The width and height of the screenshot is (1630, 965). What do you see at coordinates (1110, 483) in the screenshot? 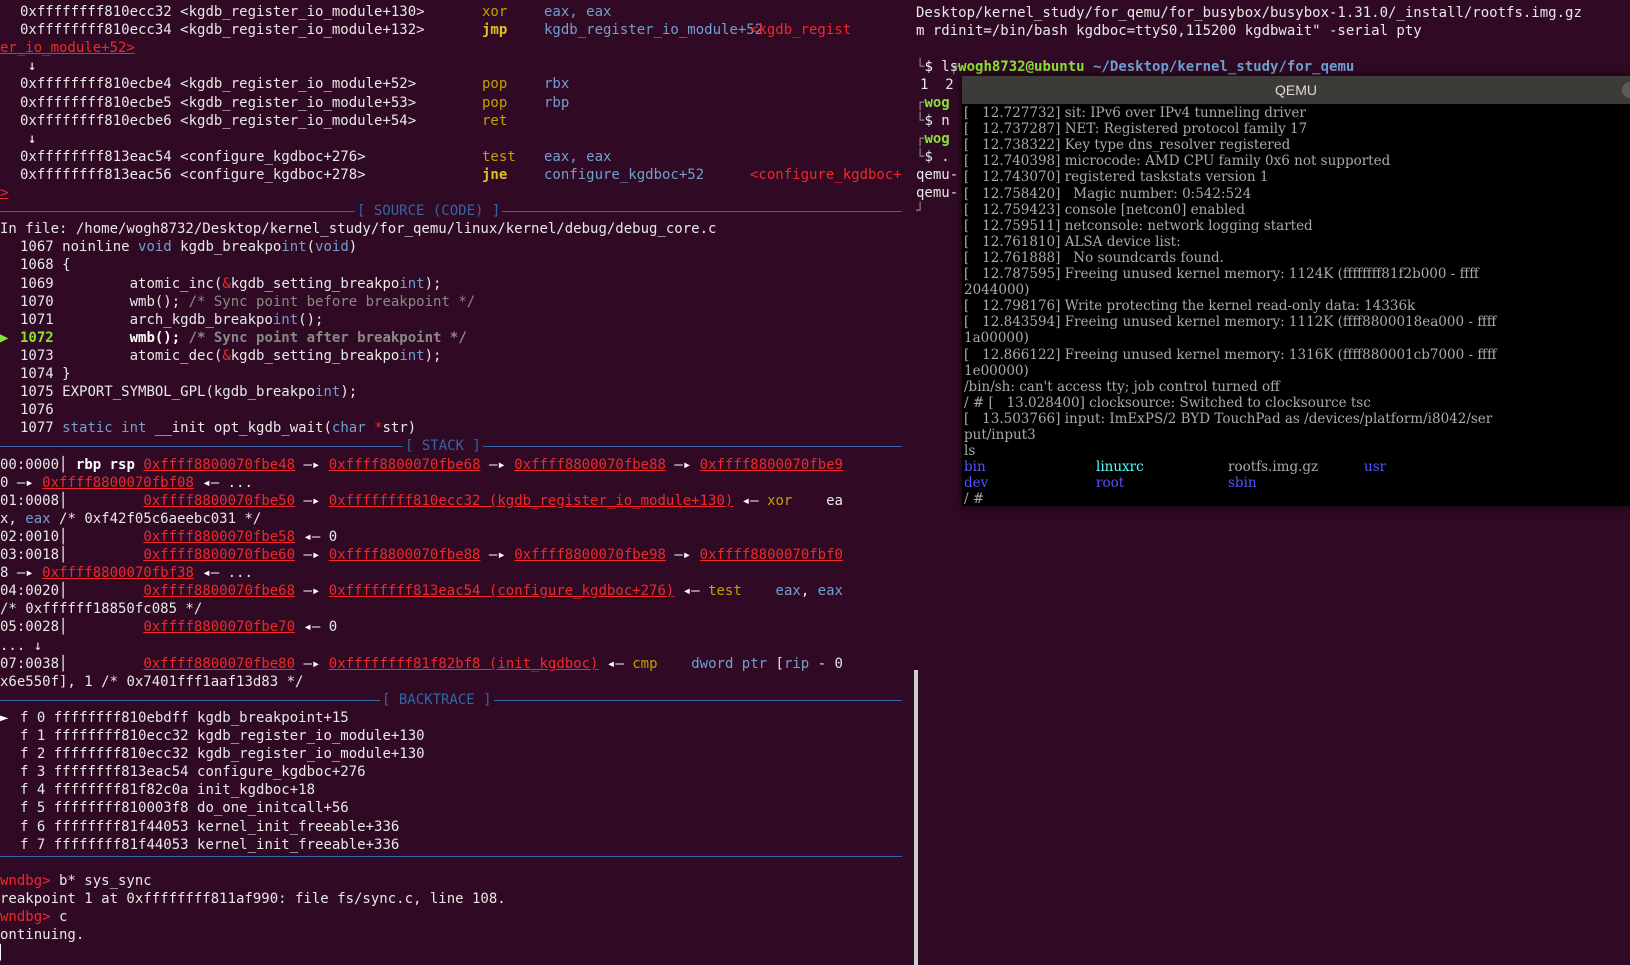
I see `ls-entry: root` at bounding box center [1110, 483].